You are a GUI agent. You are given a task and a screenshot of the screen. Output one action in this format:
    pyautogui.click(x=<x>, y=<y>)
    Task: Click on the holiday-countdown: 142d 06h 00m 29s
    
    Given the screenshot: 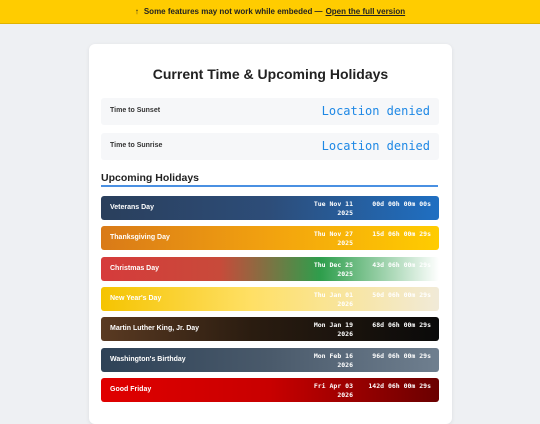 What is the action you would take?
    pyautogui.click(x=399, y=386)
    